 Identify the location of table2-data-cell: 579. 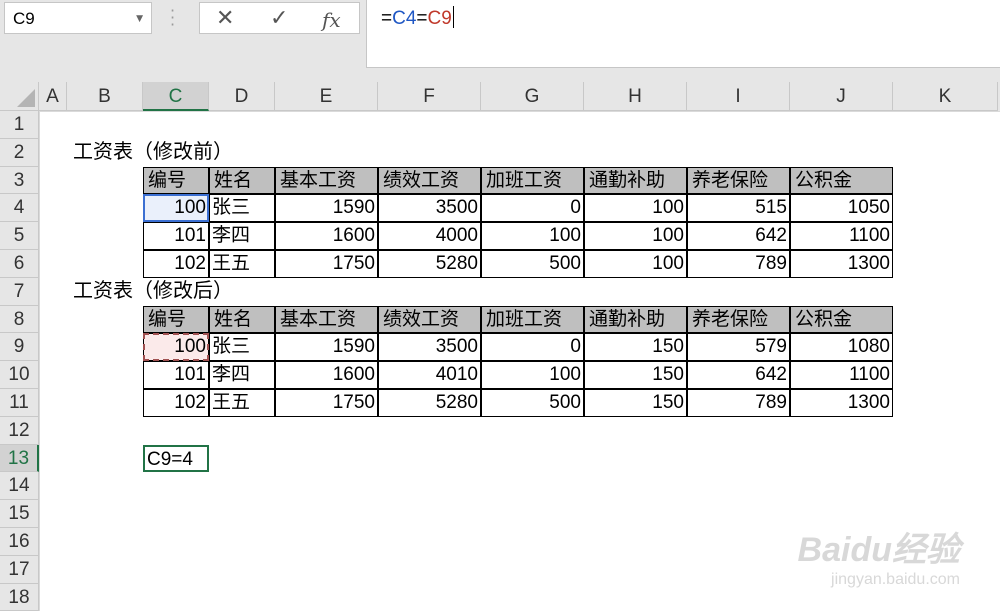
(738, 347).